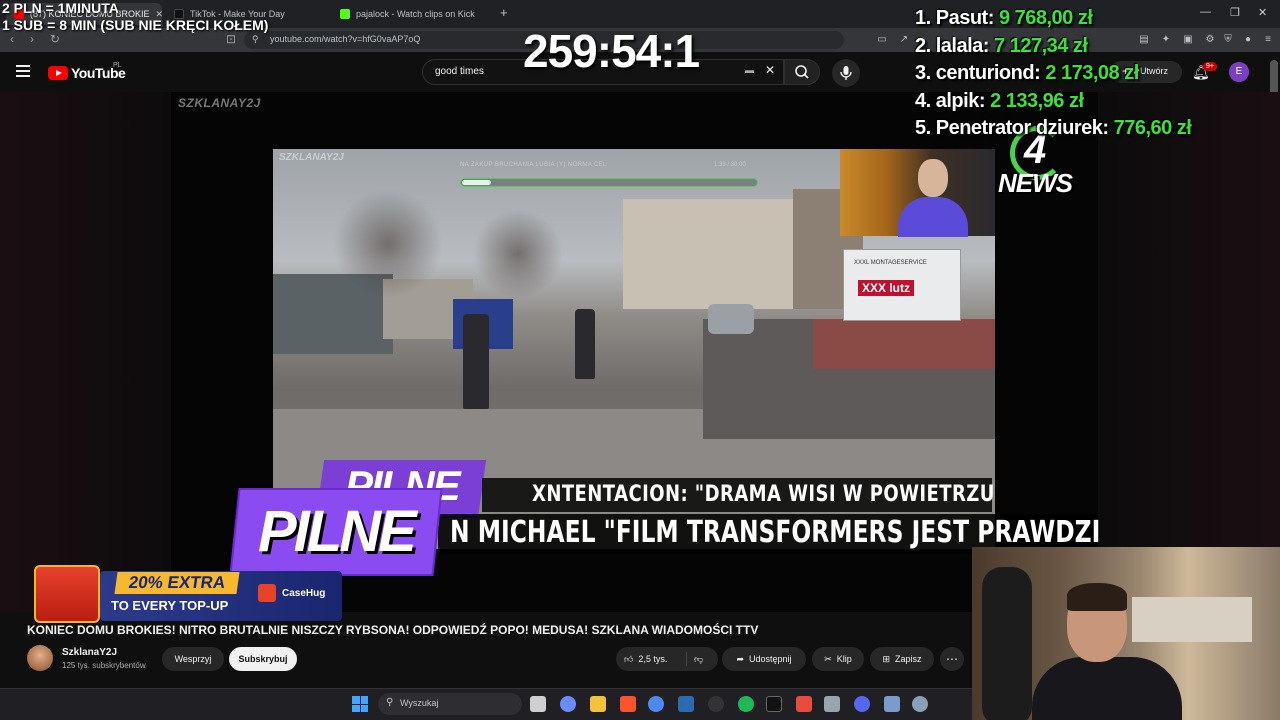 The image size is (1280, 720). I want to click on leaderboard-amount: 2 173,08 zł, so click(1092, 73).